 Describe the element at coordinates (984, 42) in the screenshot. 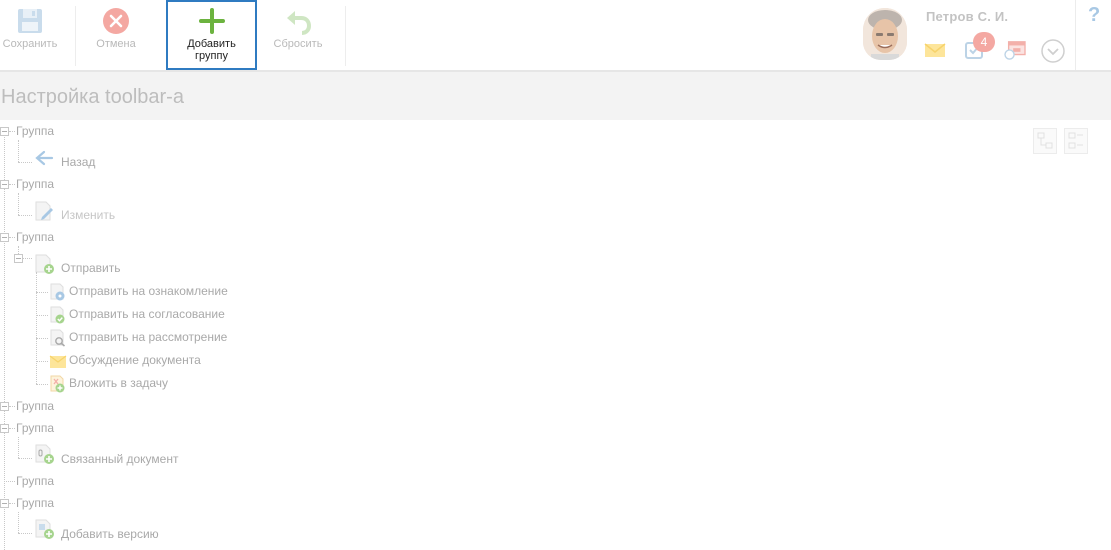

I see `tasks-count-badge: 4` at that location.